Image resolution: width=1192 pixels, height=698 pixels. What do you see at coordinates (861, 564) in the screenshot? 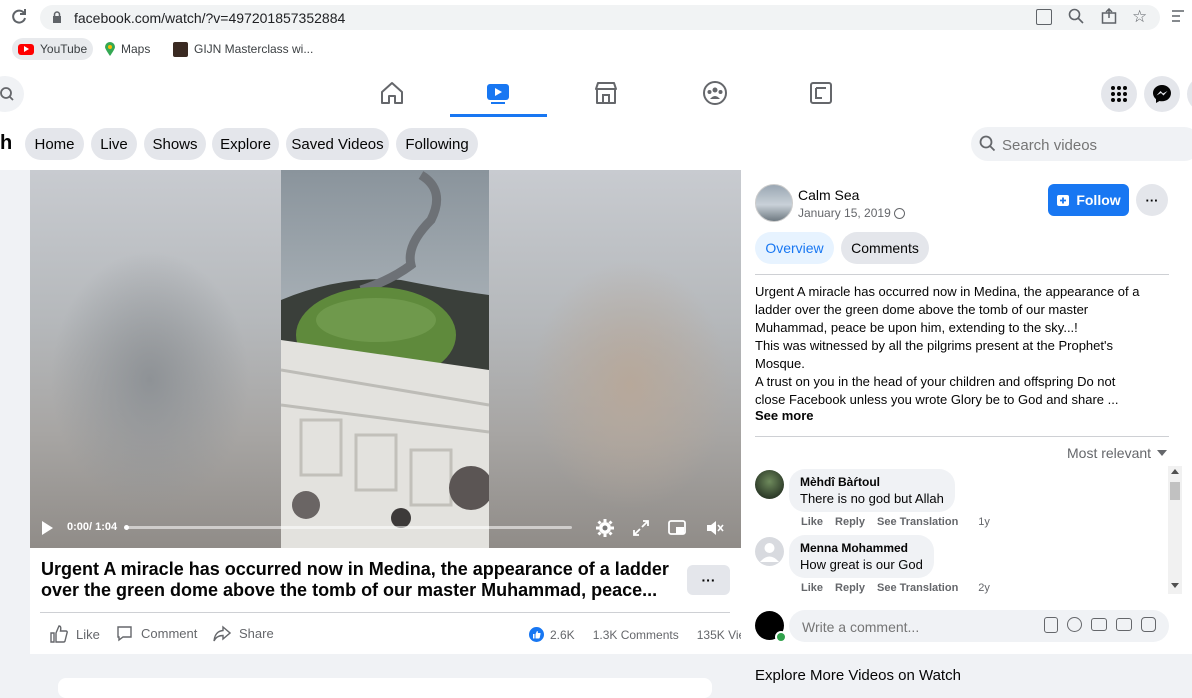
I see `comment-text: How great is our God` at bounding box center [861, 564].